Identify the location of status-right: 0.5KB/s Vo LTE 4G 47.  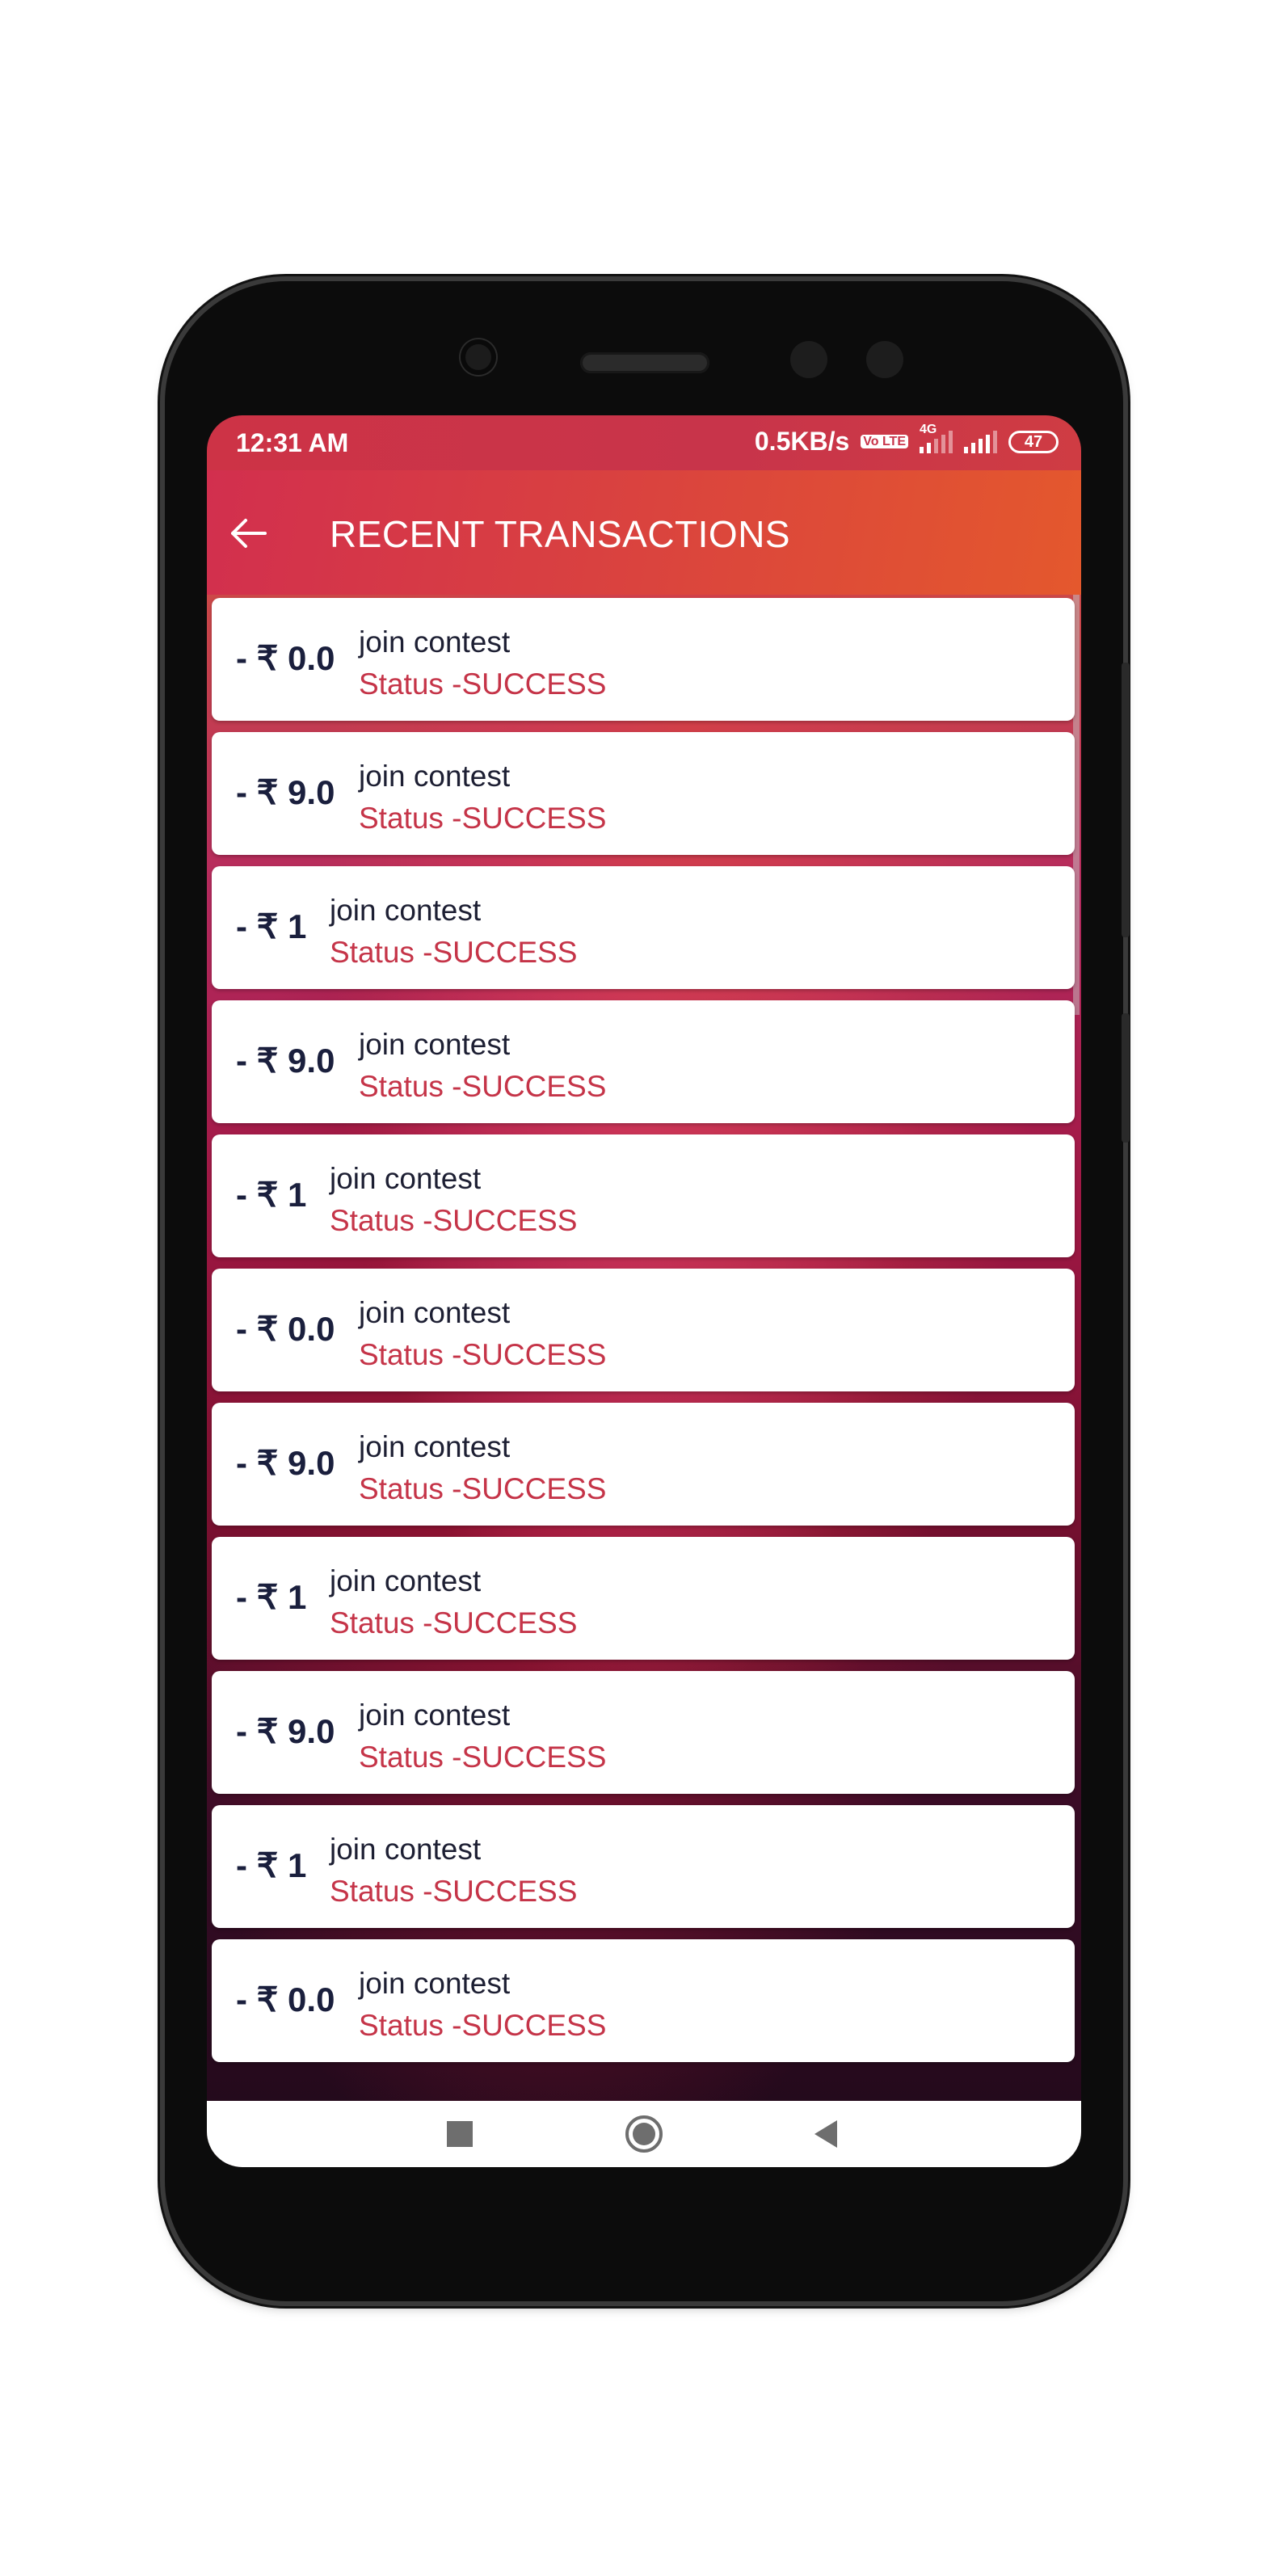
(906, 440).